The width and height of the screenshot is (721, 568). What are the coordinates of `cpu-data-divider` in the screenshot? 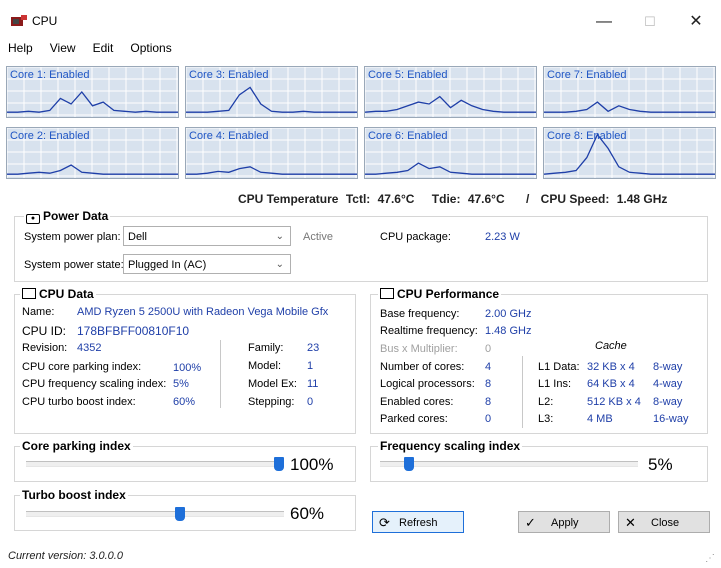 It's located at (220, 374).